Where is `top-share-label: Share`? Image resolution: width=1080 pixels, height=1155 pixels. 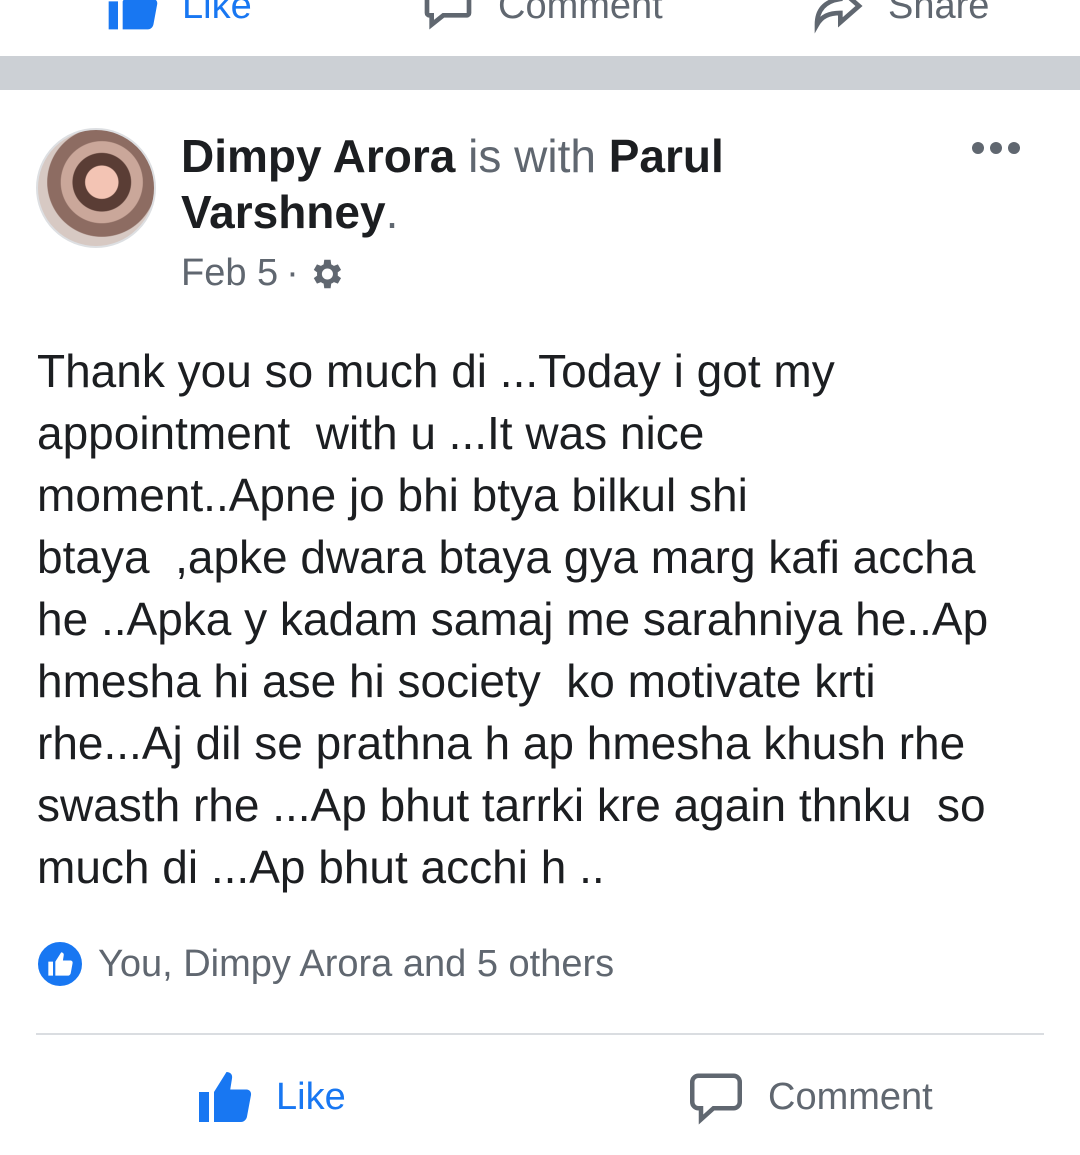 top-share-label: Share is located at coordinates (939, 13).